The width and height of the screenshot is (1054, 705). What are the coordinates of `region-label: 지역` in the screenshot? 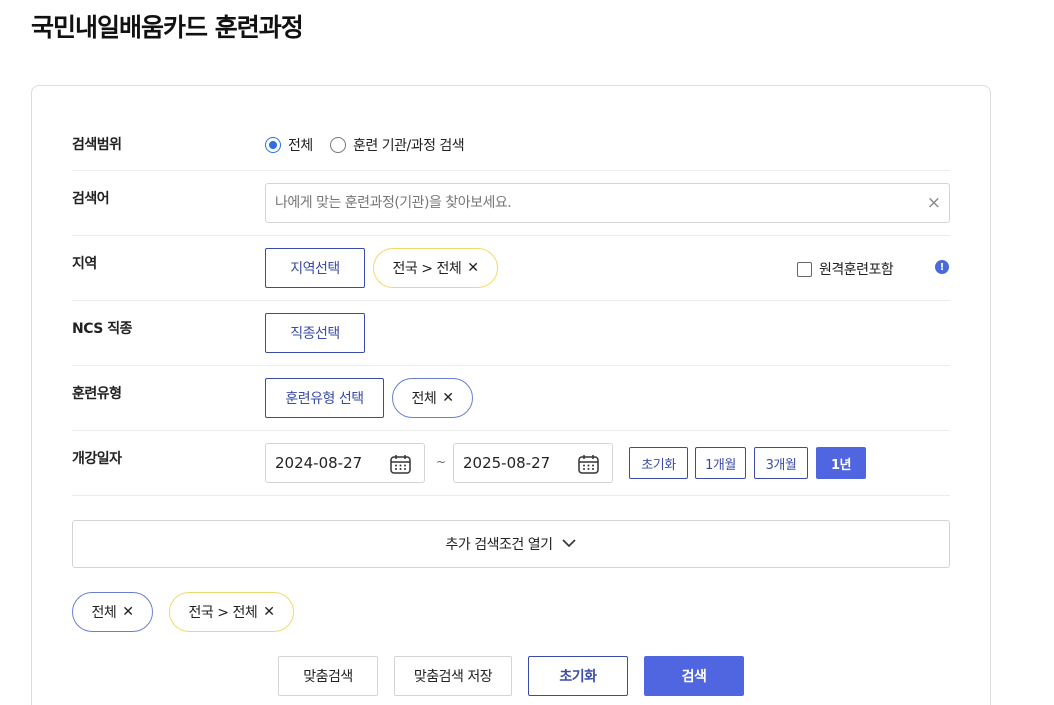 It's located at (84, 264).